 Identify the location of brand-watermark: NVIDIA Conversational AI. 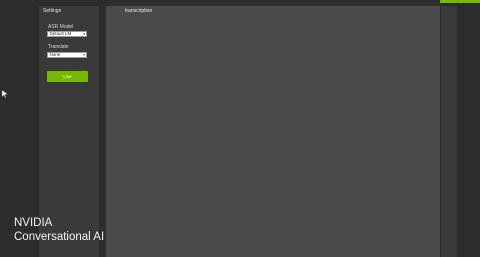
(59, 230).